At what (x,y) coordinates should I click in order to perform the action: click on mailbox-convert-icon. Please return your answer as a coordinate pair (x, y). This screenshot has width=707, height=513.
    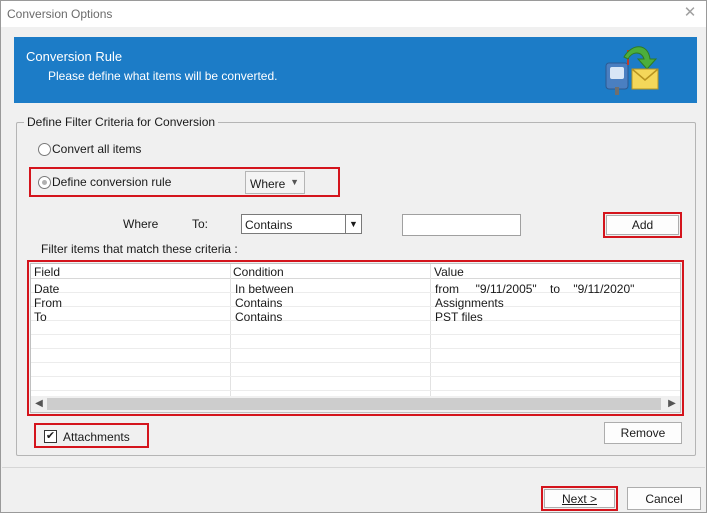
    Looking at the image, I should click on (632, 70).